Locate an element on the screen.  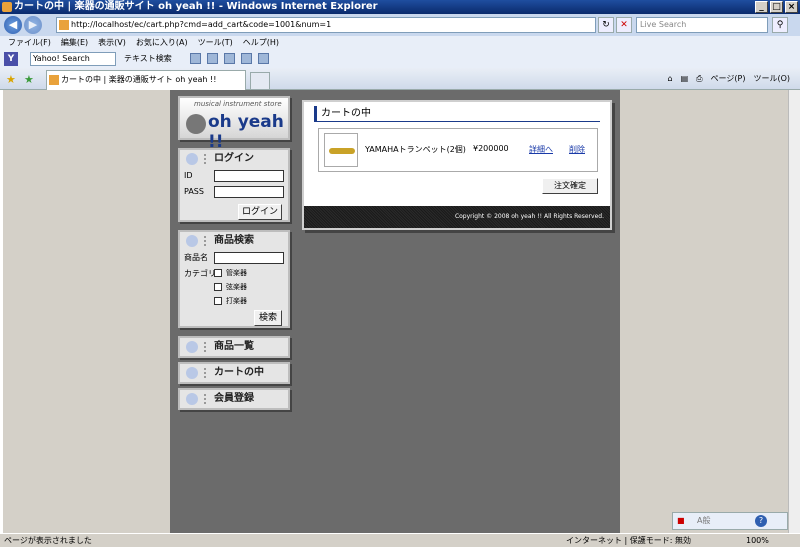
percussion-label: 打楽器 is located at coordinates (236, 301).